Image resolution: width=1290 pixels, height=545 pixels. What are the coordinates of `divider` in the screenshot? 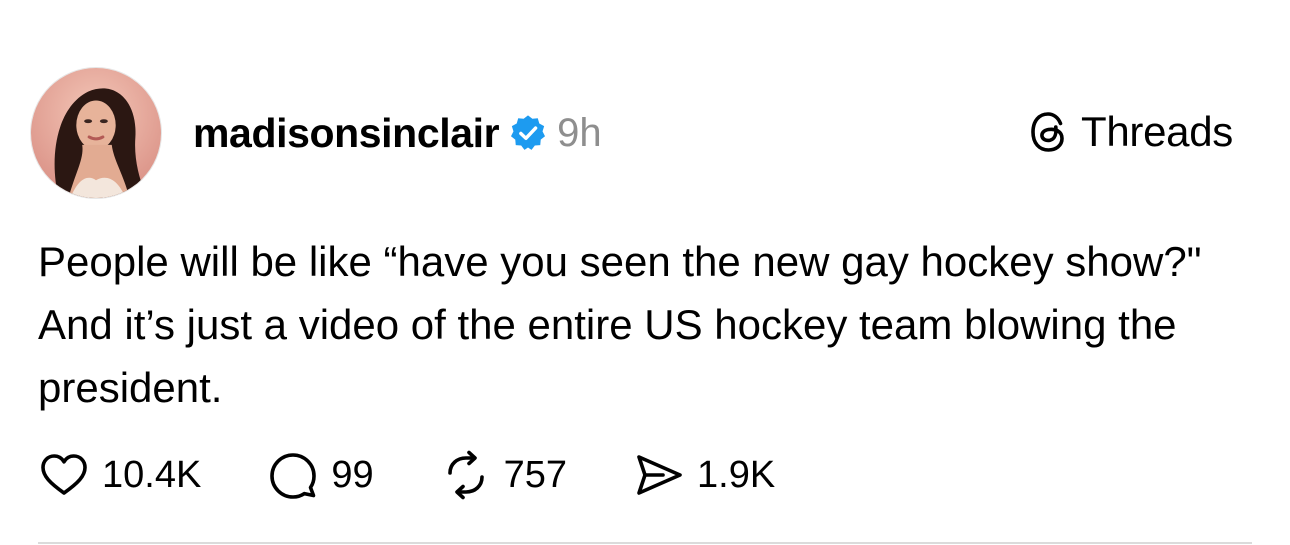 It's located at (645, 543).